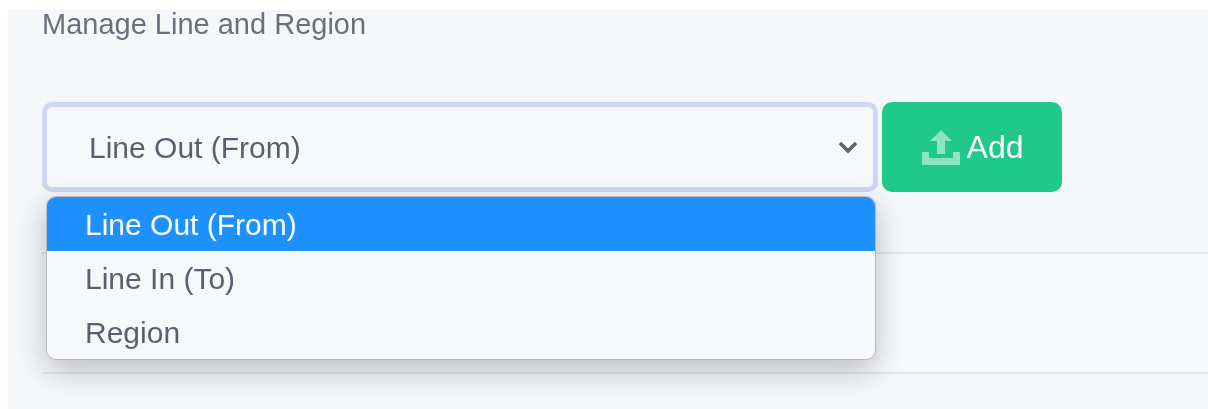  I want to click on select-value: Line Out (From), so click(195, 147).